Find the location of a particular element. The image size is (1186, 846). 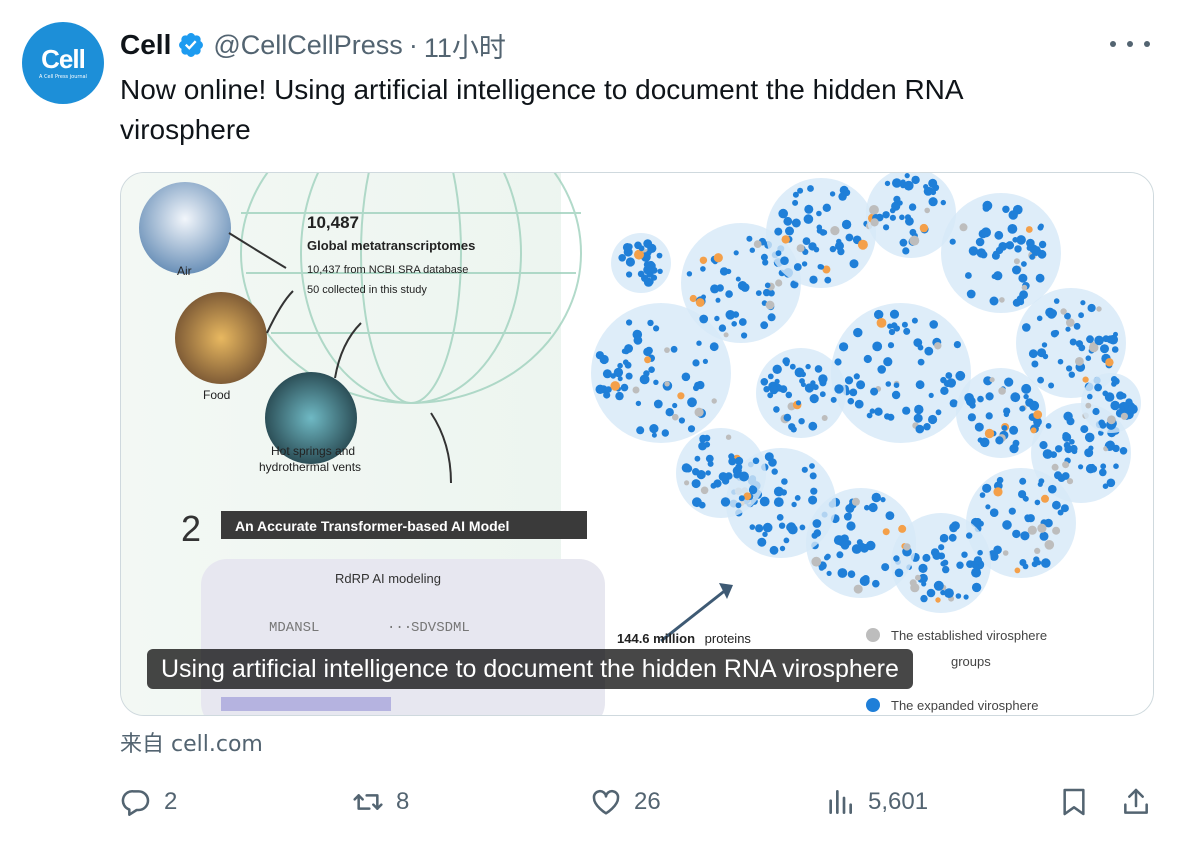

retweet-count: 8 is located at coordinates (403, 801).